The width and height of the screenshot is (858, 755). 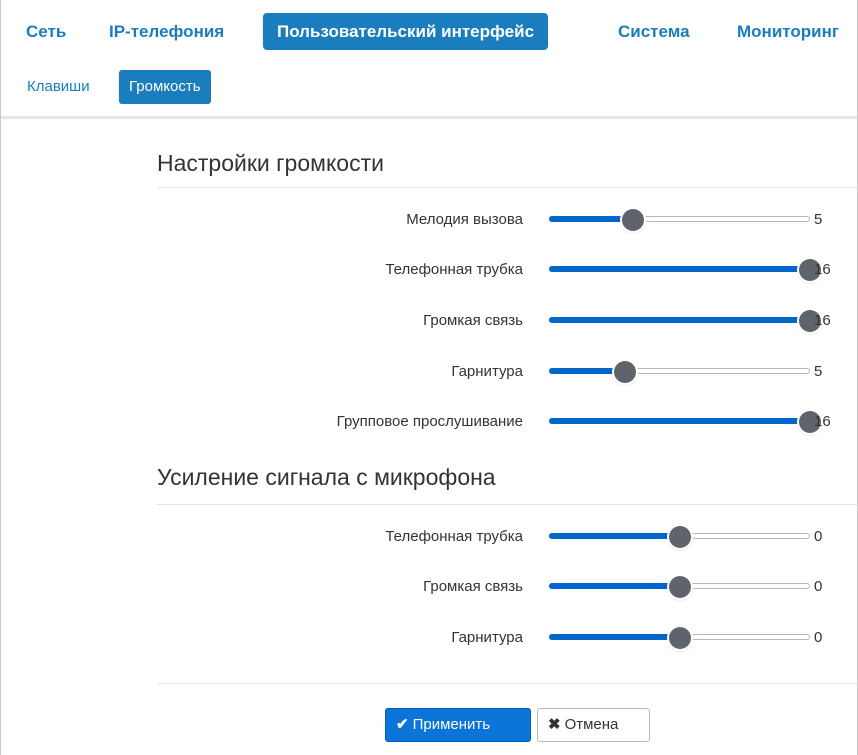 I want to click on handset-volume-slider, so click(x=685, y=270).